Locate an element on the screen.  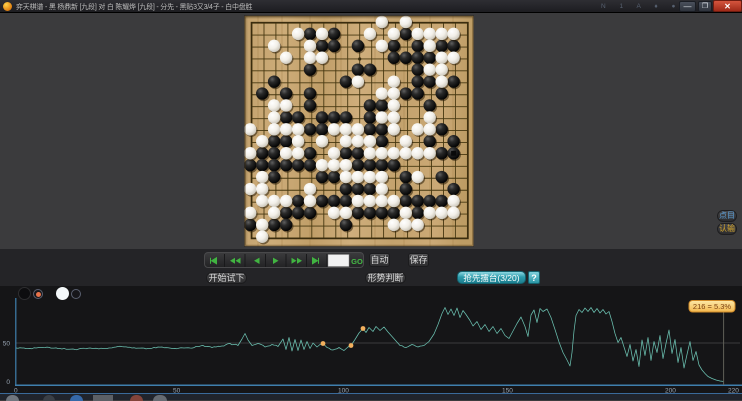
svg-text: 0 is located at coordinates (8, 382).